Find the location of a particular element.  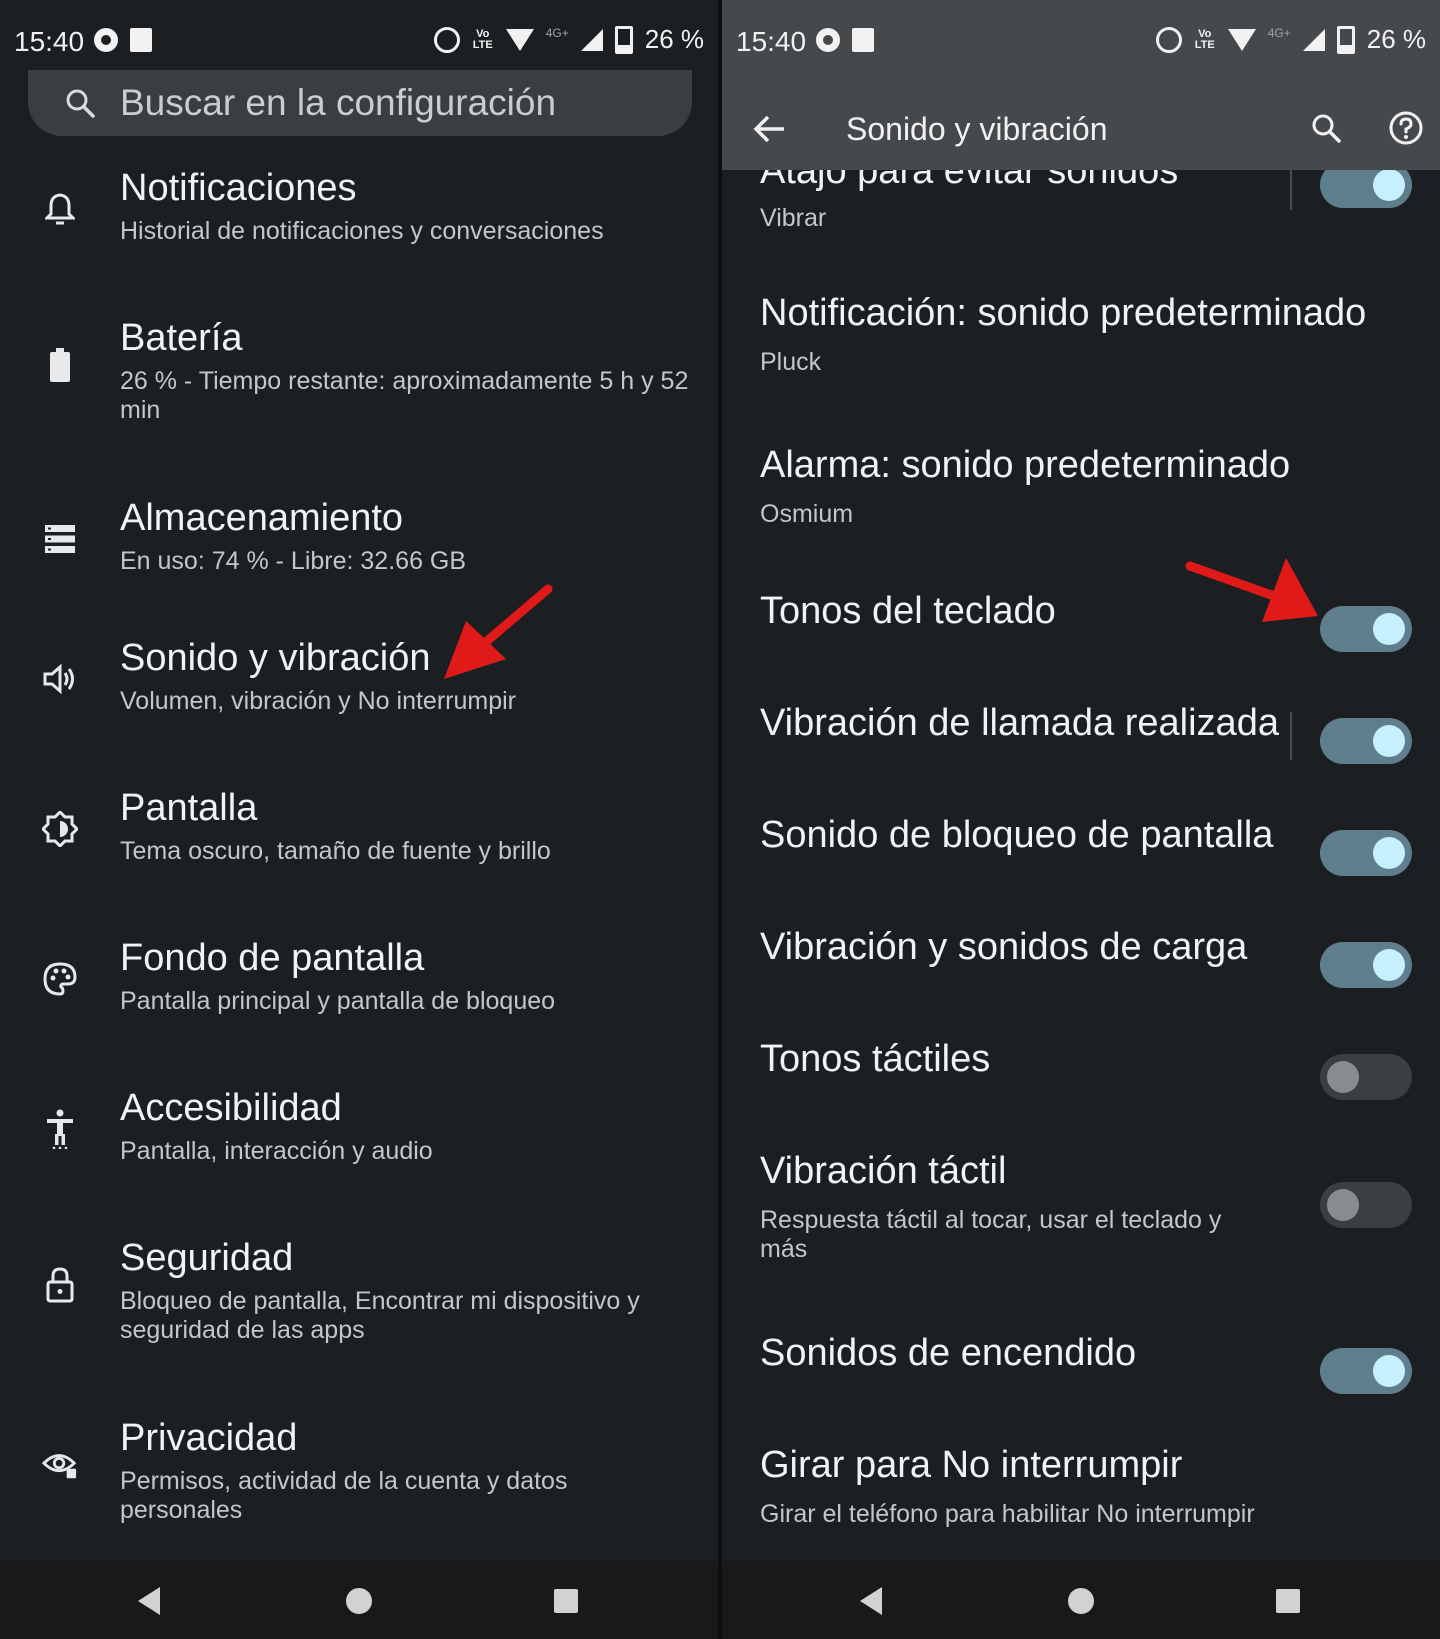

sound-setting-title: Vibración y sonidos de carga is located at coordinates (1004, 947).